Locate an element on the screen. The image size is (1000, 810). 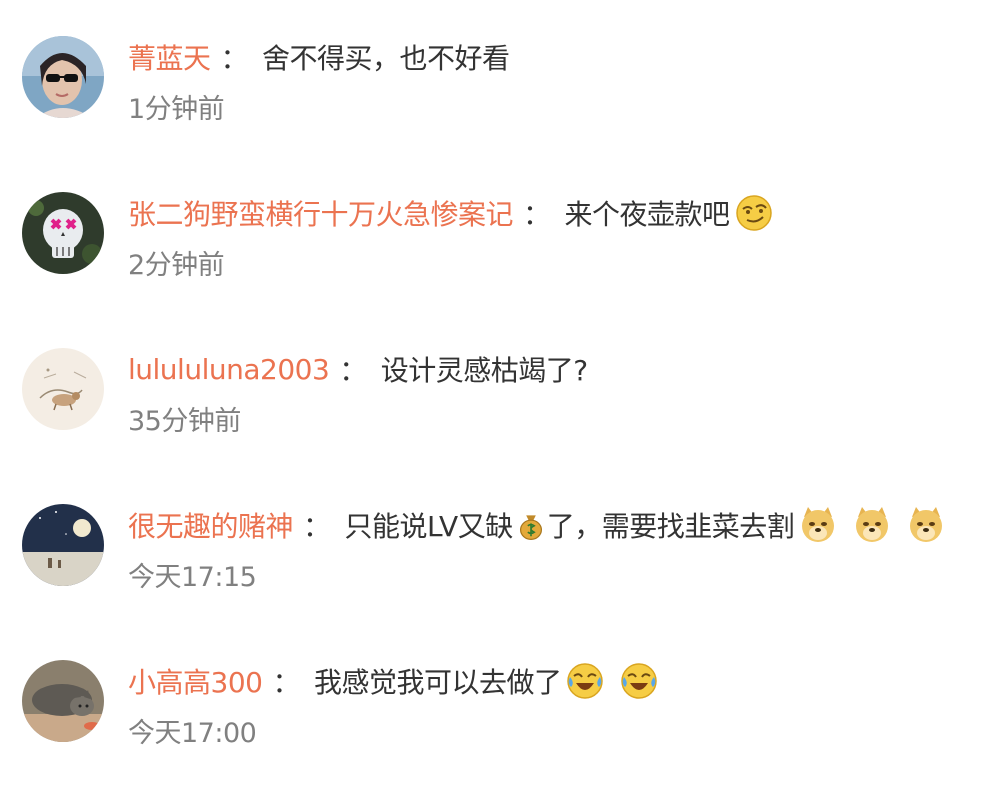
comment-line: 小高高300 ： 我感觉我可以去做了 is located at coordinates (393, 681).